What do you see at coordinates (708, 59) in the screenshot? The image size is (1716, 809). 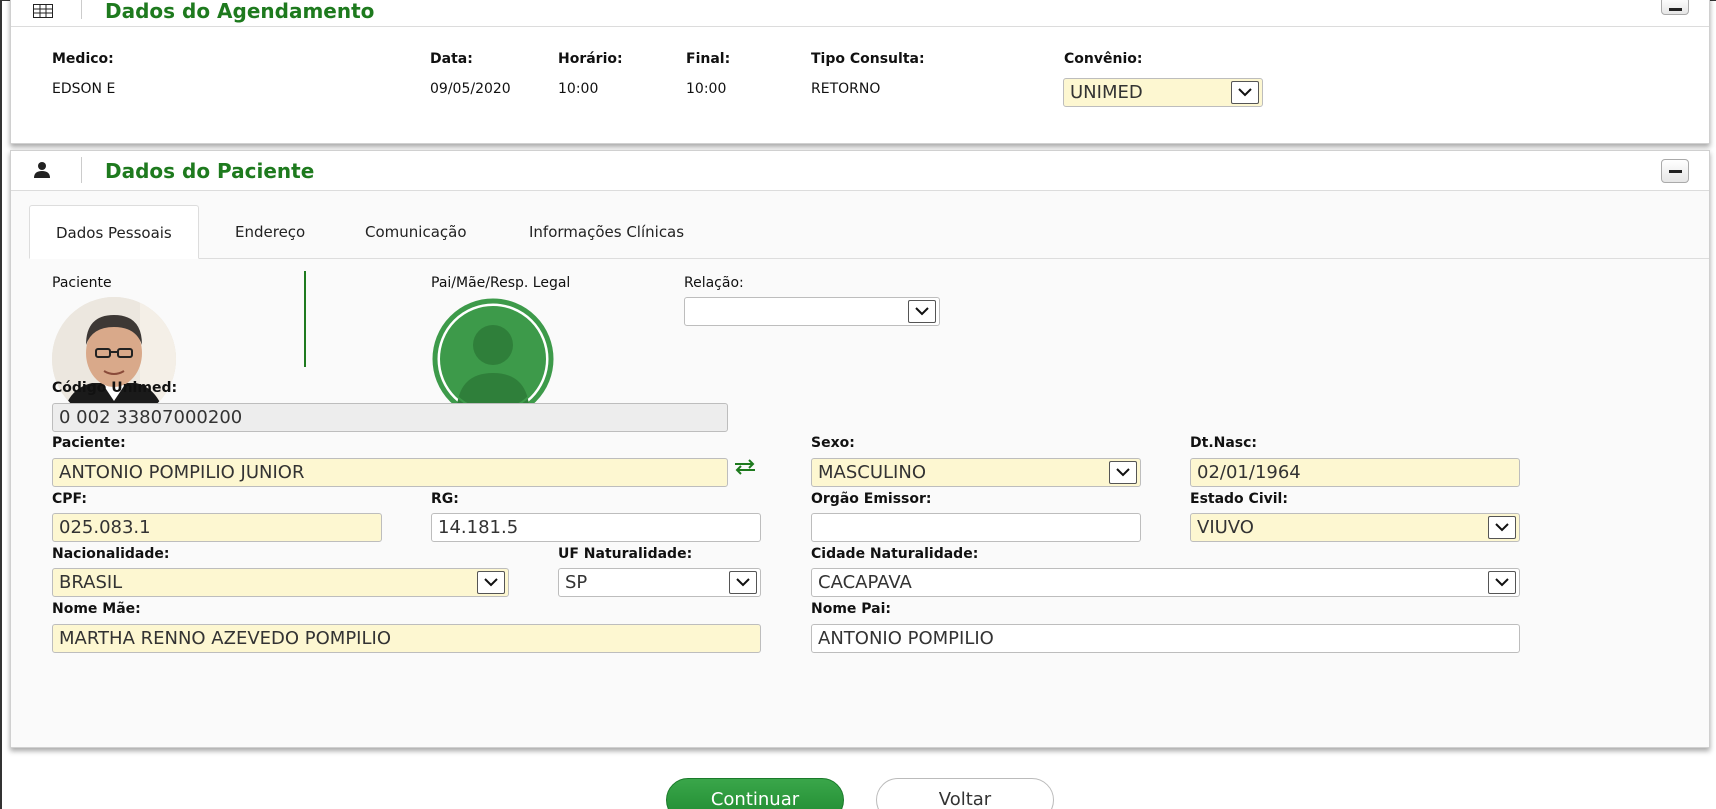 I see `final-label: Final:` at bounding box center [708, 59].